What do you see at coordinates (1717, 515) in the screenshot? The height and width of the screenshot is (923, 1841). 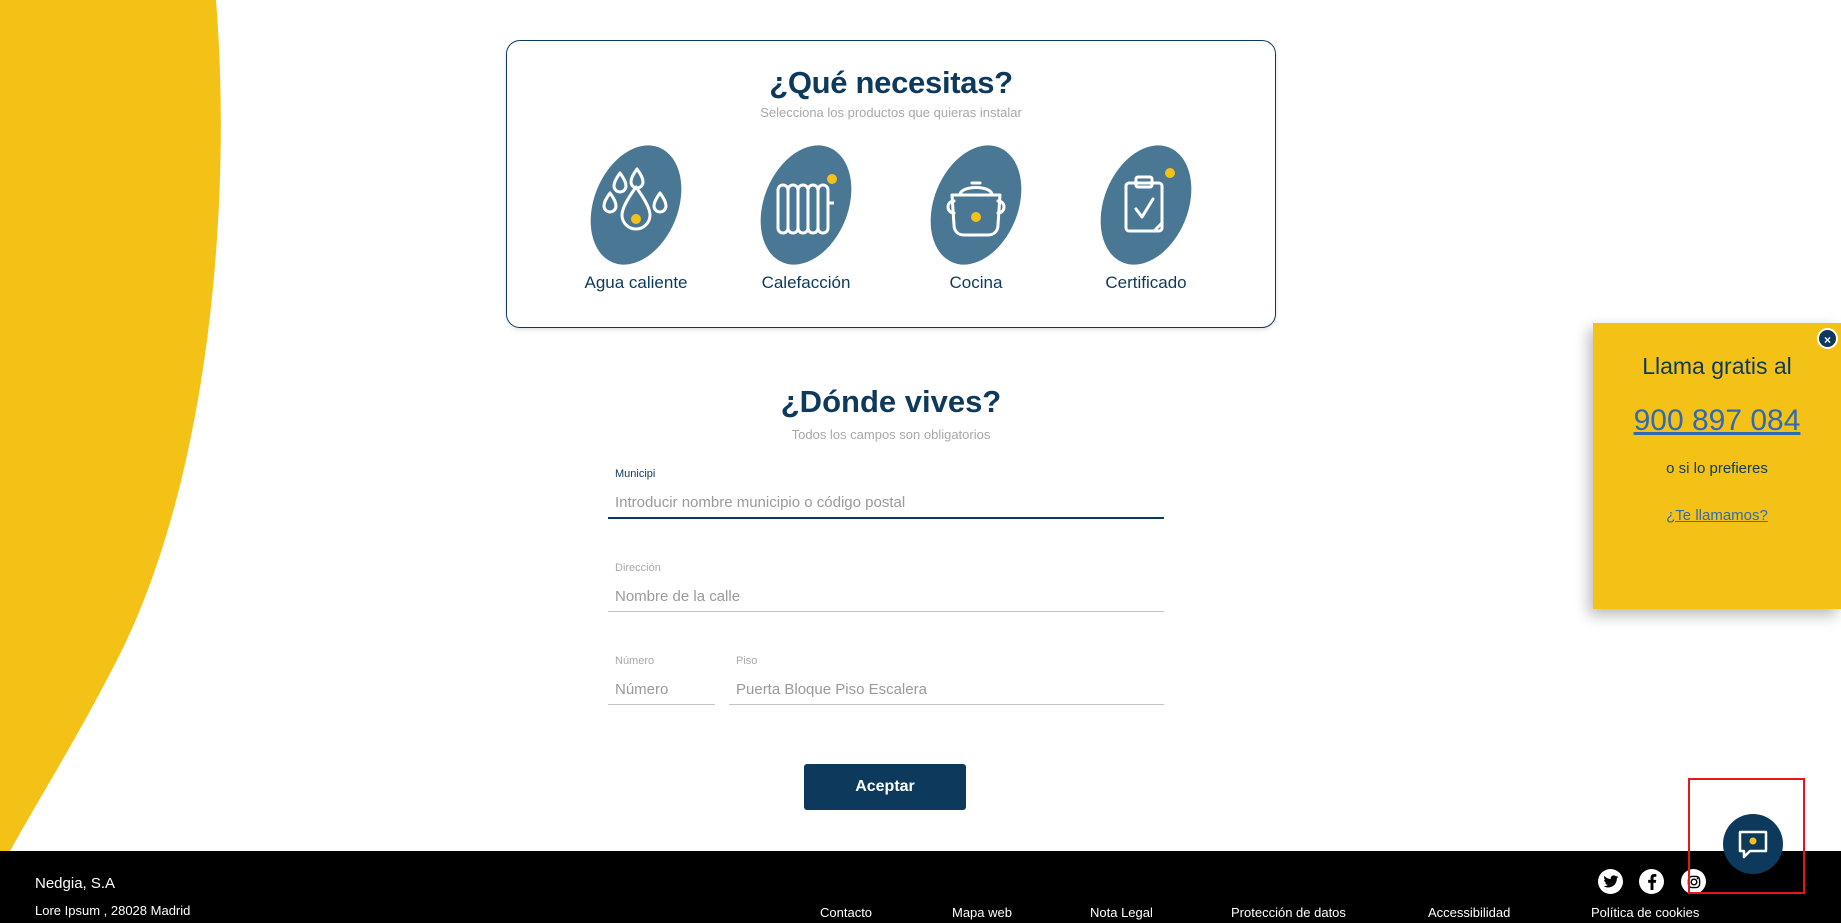 I see `callback-link: ¿Te llamamos?` at bounding box center [1717, 515].